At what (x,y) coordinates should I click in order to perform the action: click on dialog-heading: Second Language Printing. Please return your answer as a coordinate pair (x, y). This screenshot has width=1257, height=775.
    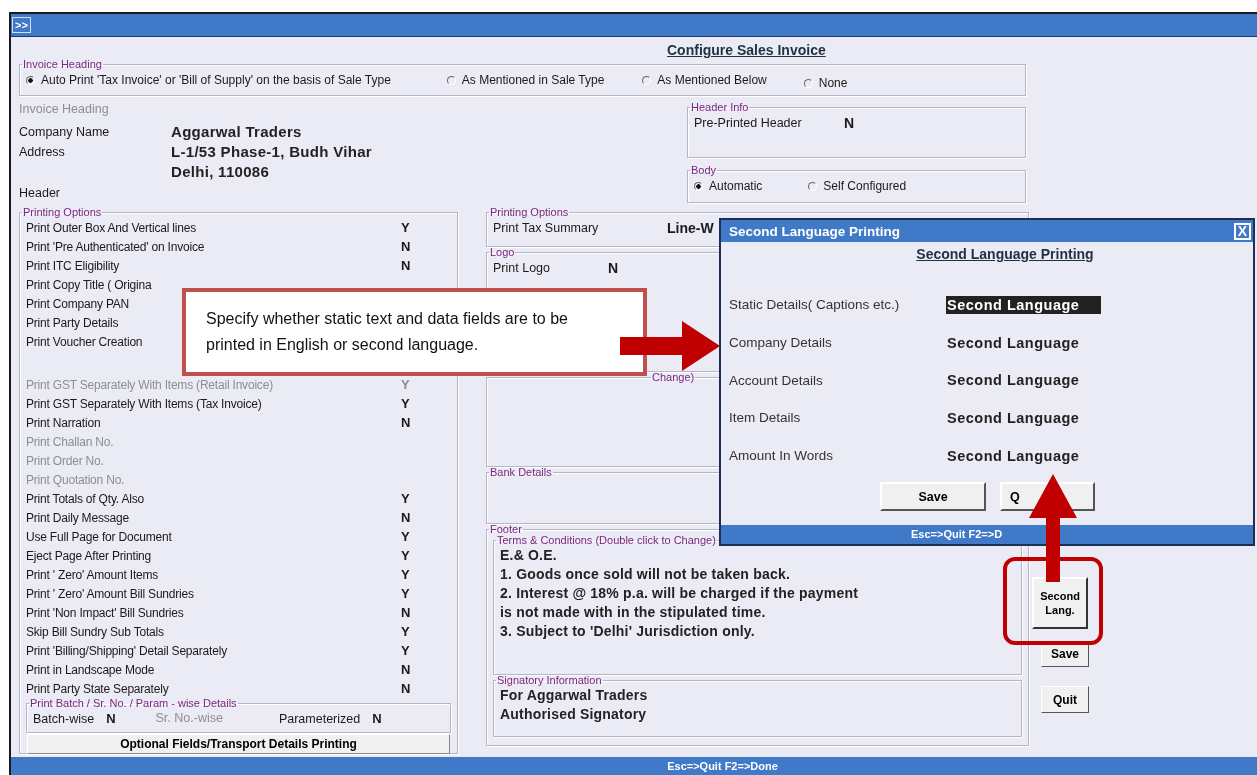
    Looking at the image, I should click on (1005, 254).